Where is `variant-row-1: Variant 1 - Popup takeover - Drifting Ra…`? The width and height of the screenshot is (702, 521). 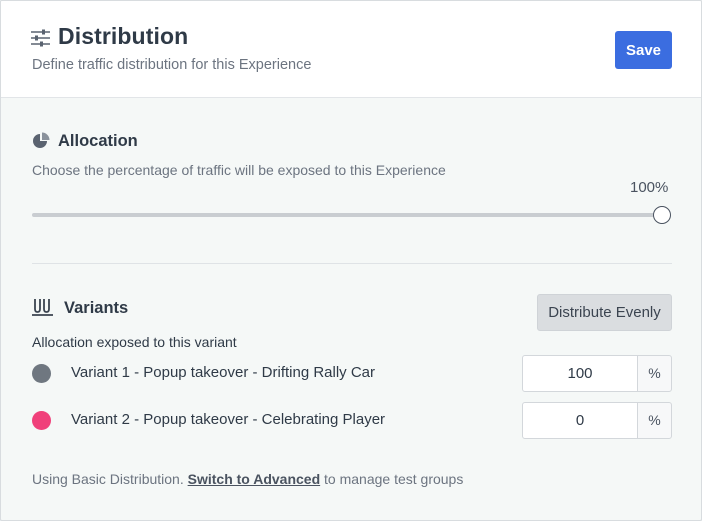 variant-row-1: Variant 1 - Popup takeover - Drifting Ra… is located at coordinates (352, 373).